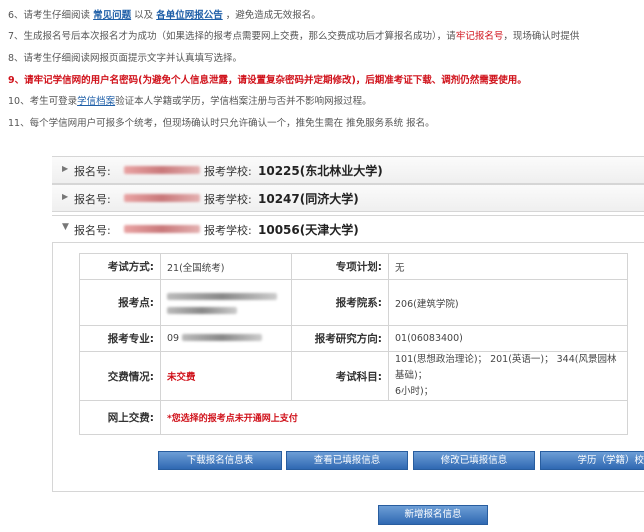 The width and height of the screenshot is (644, 532). What do you see at coordinates (394, 417) in the screenshot?
I see `online-payment-value: *您选择的报考点未开通网上支付` at bounding box center [394, 417].